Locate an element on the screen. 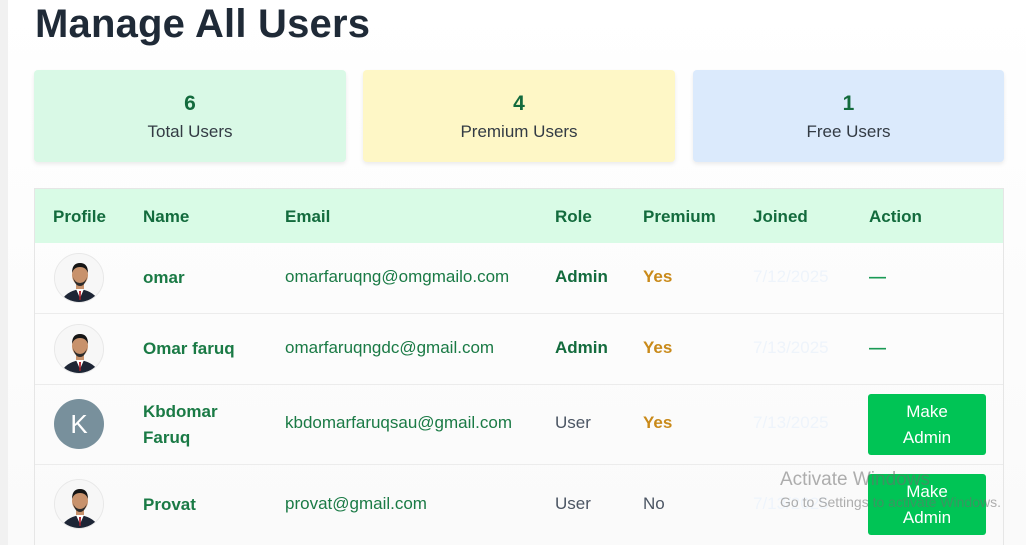 This screenshot has width=1026, height=545. column-header-email: Email is located at coordinates (308, 216).